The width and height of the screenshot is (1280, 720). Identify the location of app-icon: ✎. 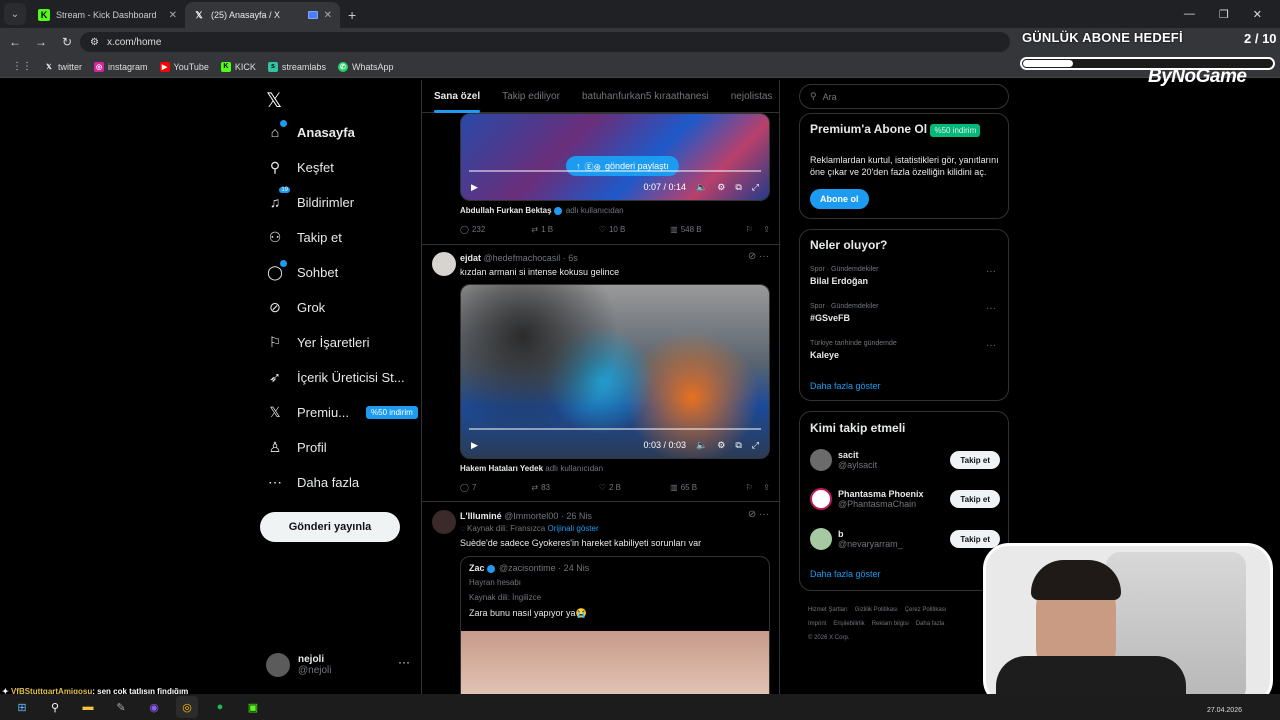
(121, 707).